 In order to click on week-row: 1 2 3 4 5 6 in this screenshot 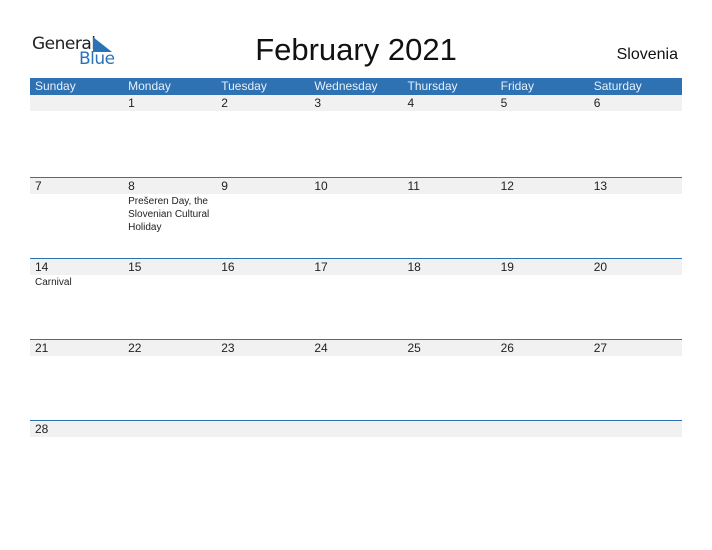, I will do `click(356, 136)`.